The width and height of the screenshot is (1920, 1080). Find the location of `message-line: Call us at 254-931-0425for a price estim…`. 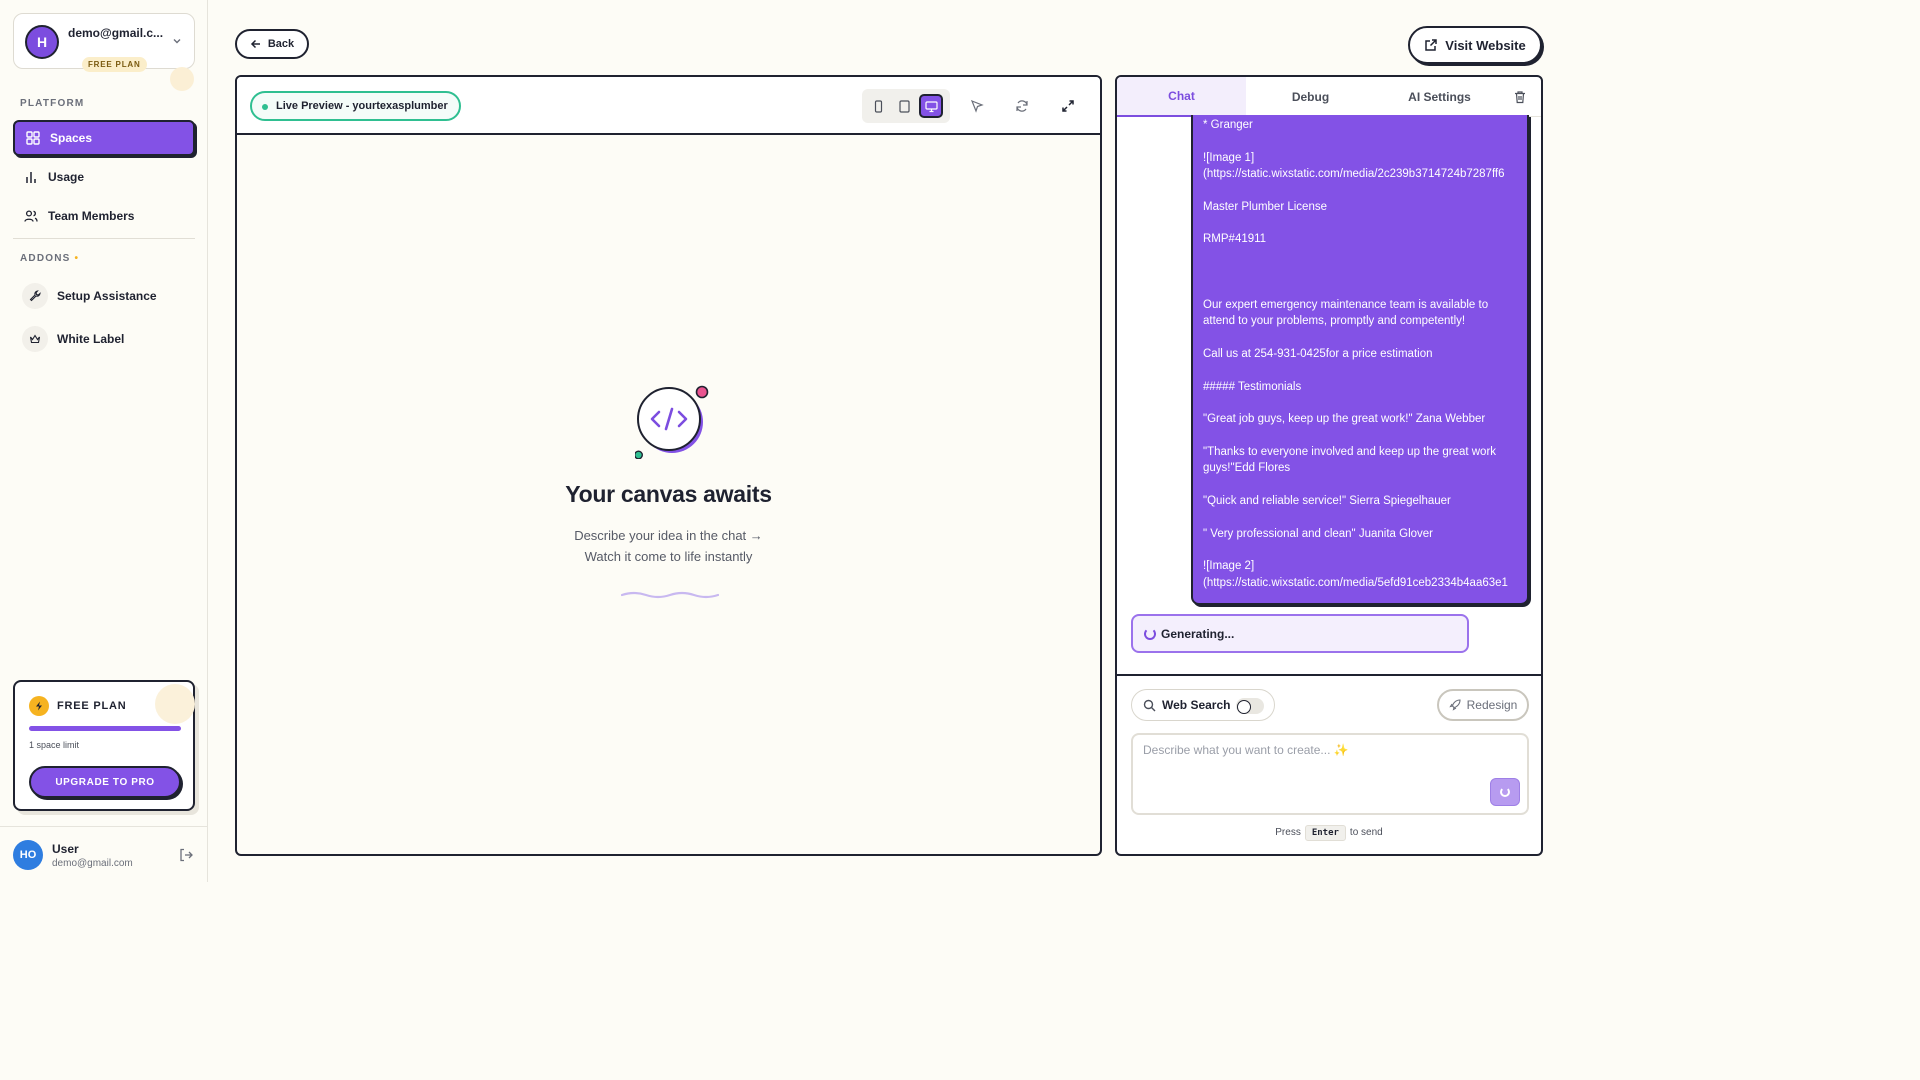

message-line: Call us at 254-931-0425for a price estim… is located at coordinates (1318, 353).